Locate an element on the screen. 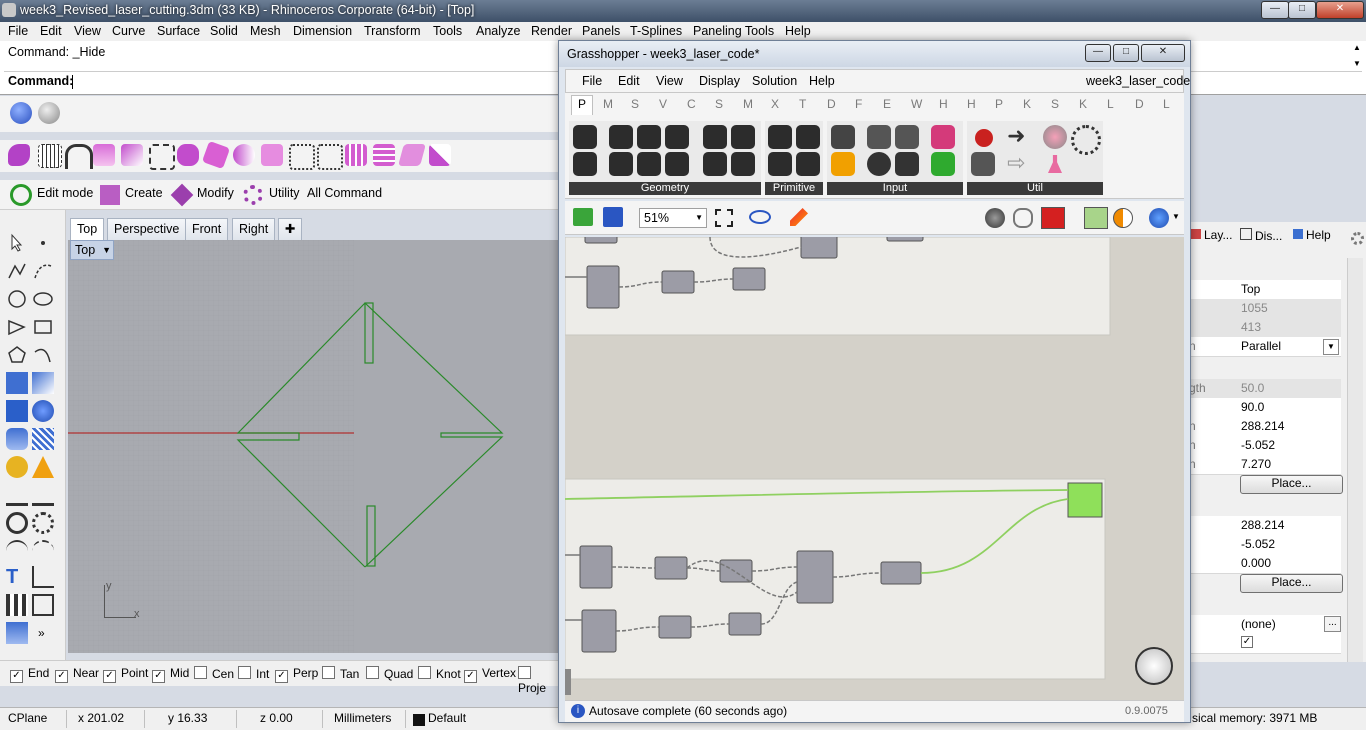 Image resolution: width=1366 pixels, height=730 pixels. gh-menu-edit: Edit is located at coordinates (629, 81).